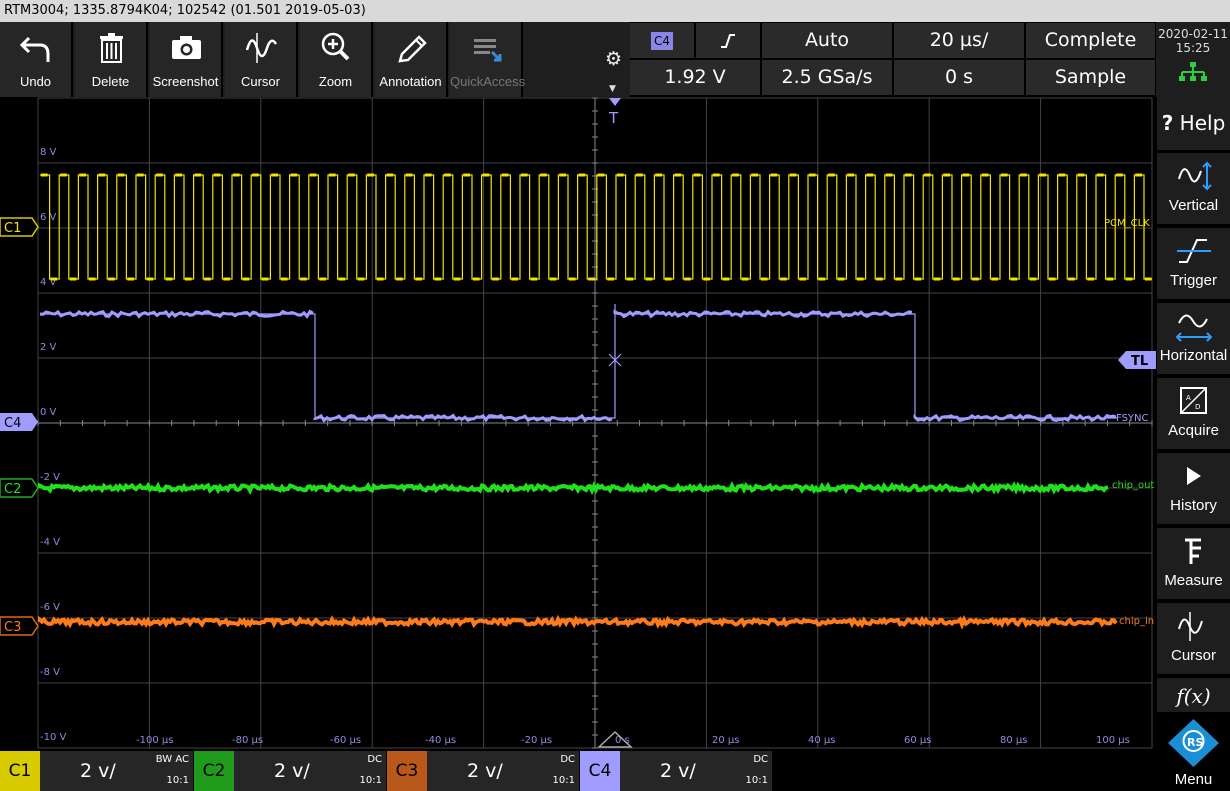 This screenshot has height=791, width=1230. I want to click on svg-text: A, so click(1188, 398).